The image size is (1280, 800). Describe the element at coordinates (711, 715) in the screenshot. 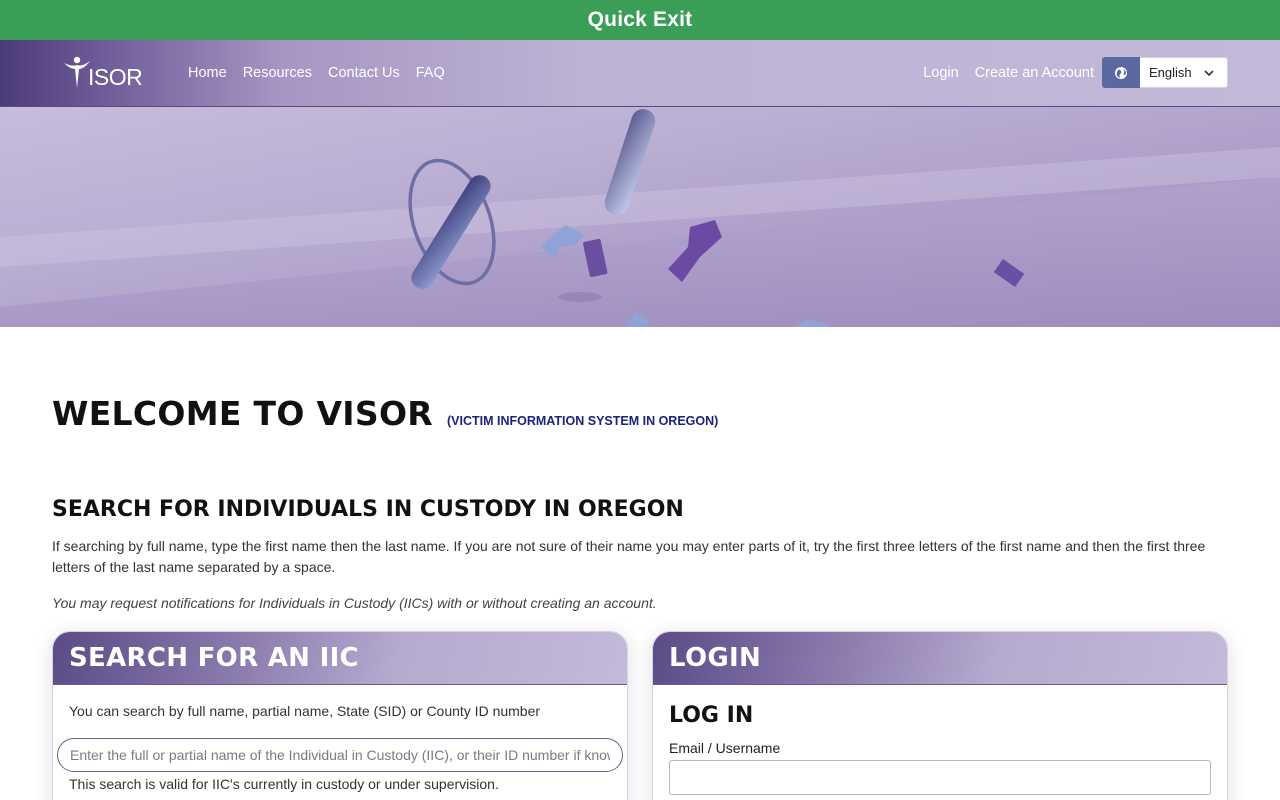

I see `login-form-title: LOG IN` at that location.